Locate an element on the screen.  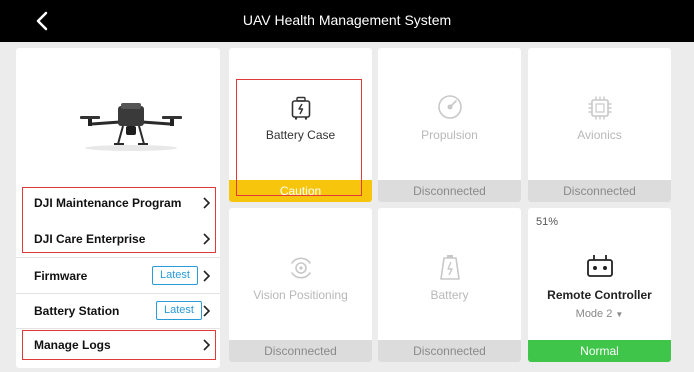
battery-station-status-badge: Latest is located at coordinates (179, 310).